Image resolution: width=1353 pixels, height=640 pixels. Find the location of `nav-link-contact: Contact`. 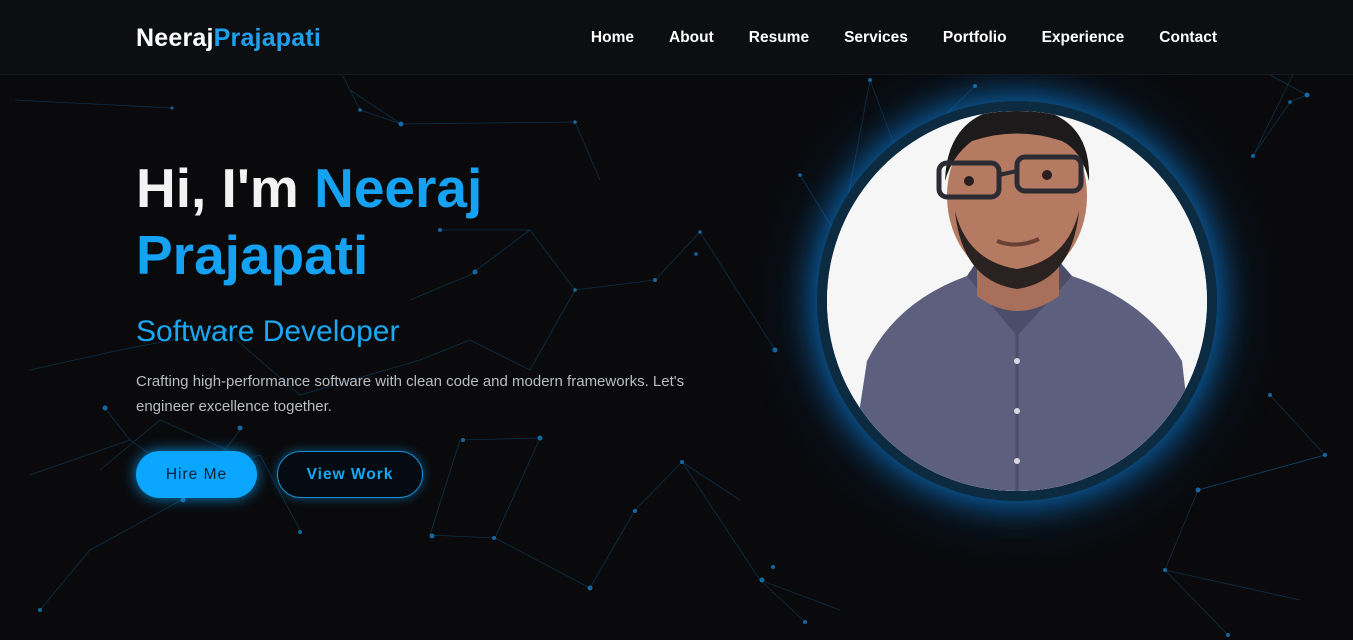

nav-link-contact: Contact is located at coordinates (1188, 38).